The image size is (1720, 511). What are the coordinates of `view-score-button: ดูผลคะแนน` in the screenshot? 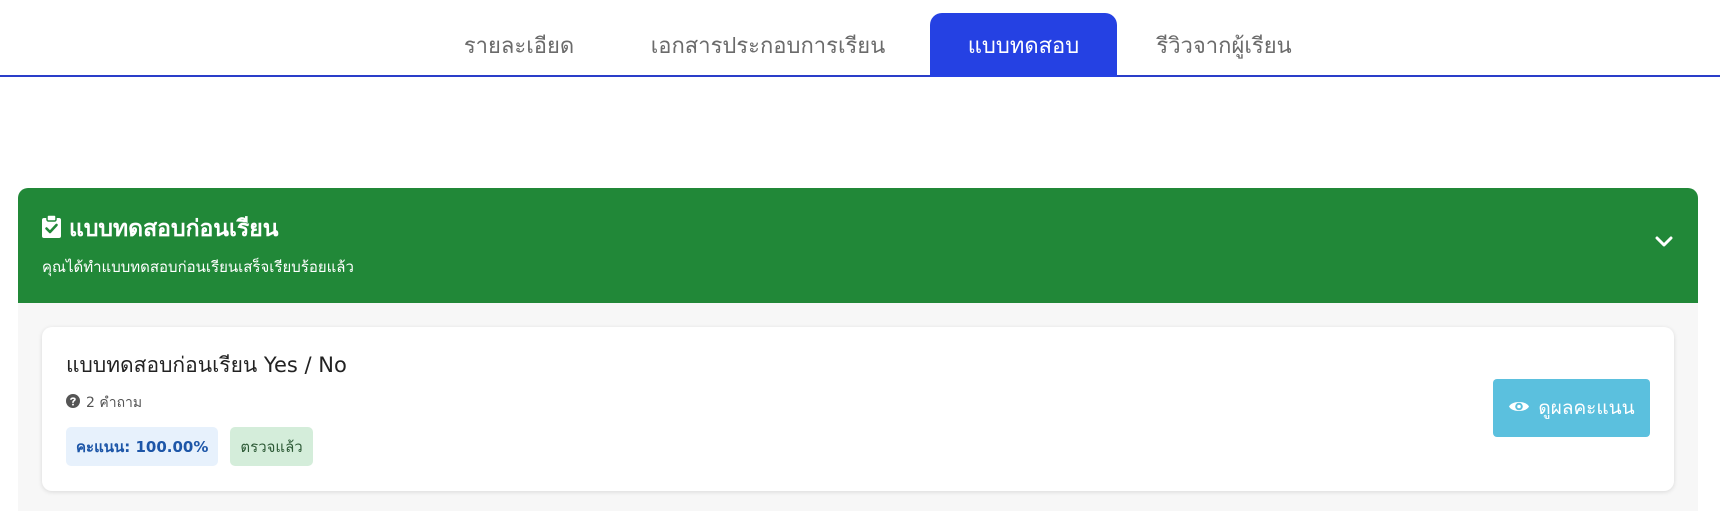 It's located at (1571, 408).